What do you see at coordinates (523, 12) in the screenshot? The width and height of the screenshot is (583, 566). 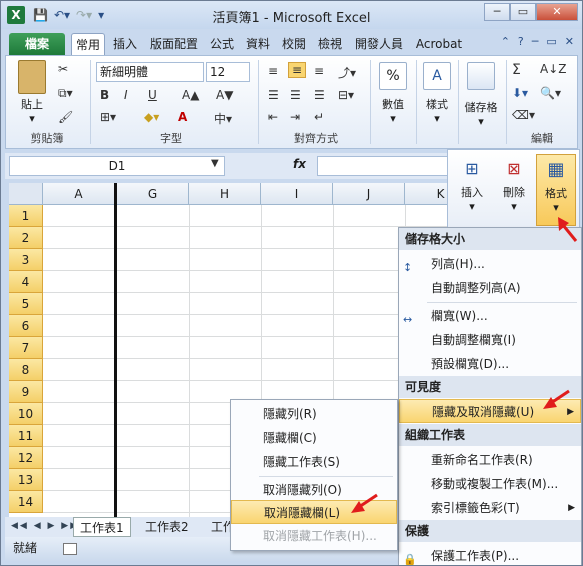 I see `restore-button: ▭` at bounding box center [523, 12].